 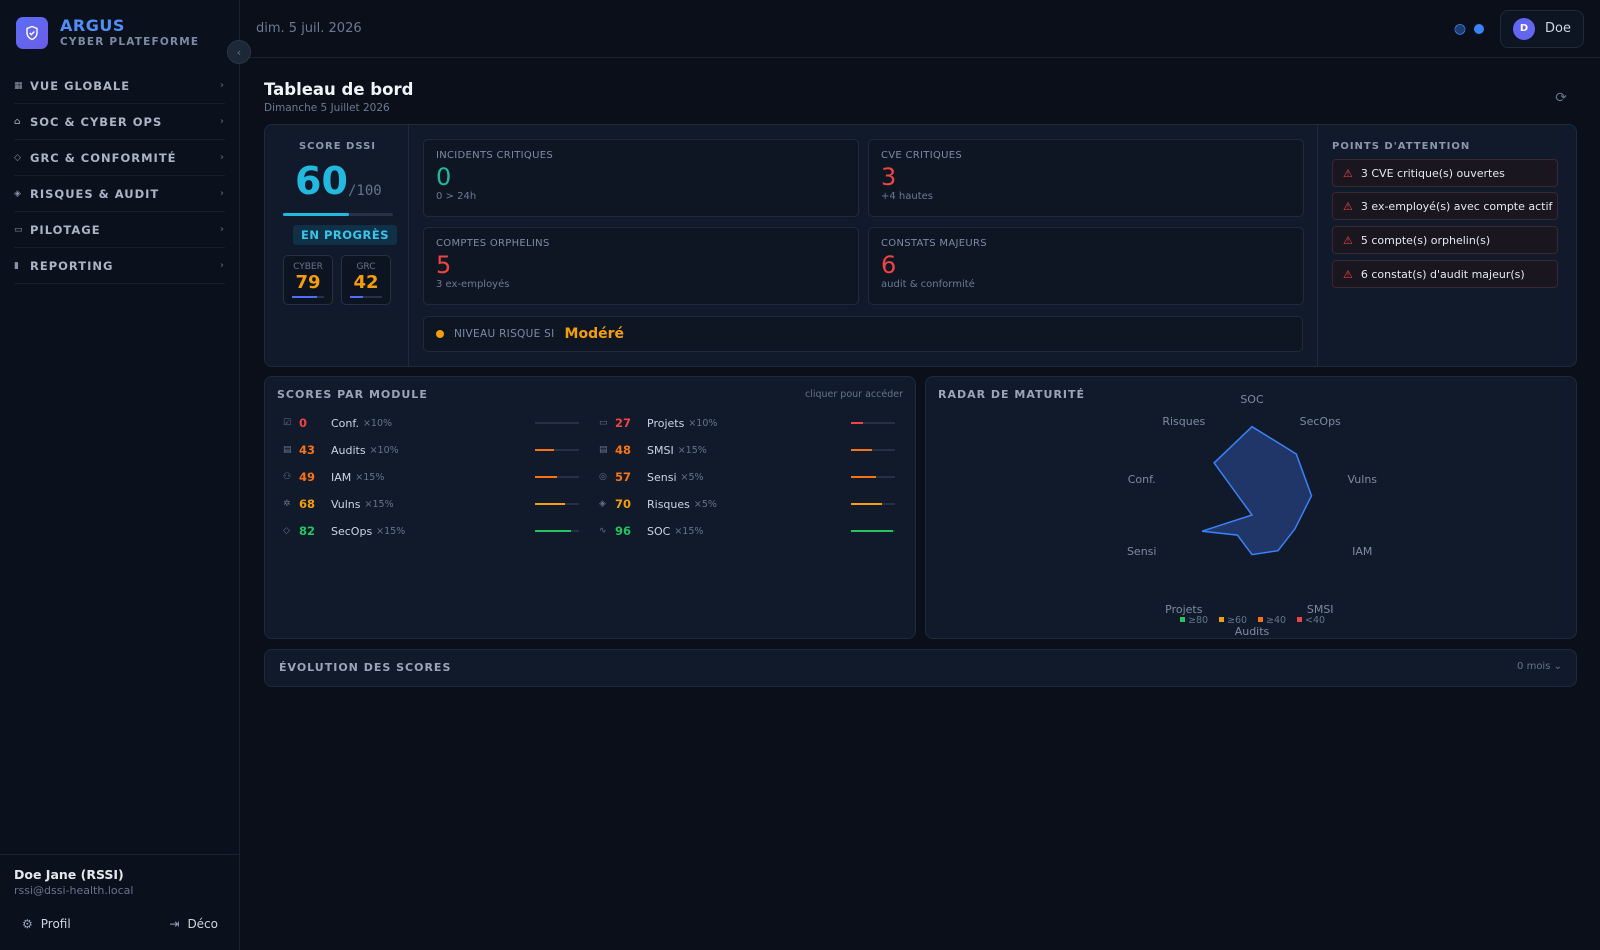 I want to click on cyber-score: CYBER 79, so click(x=308, y=280).